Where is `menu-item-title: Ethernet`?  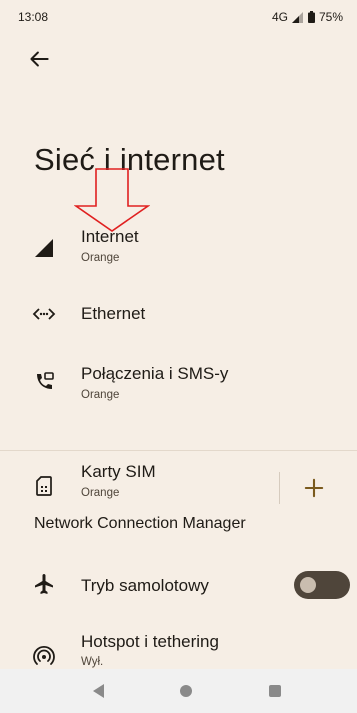 menu-item-title: Ethernet is located at coordinates (113, 313).